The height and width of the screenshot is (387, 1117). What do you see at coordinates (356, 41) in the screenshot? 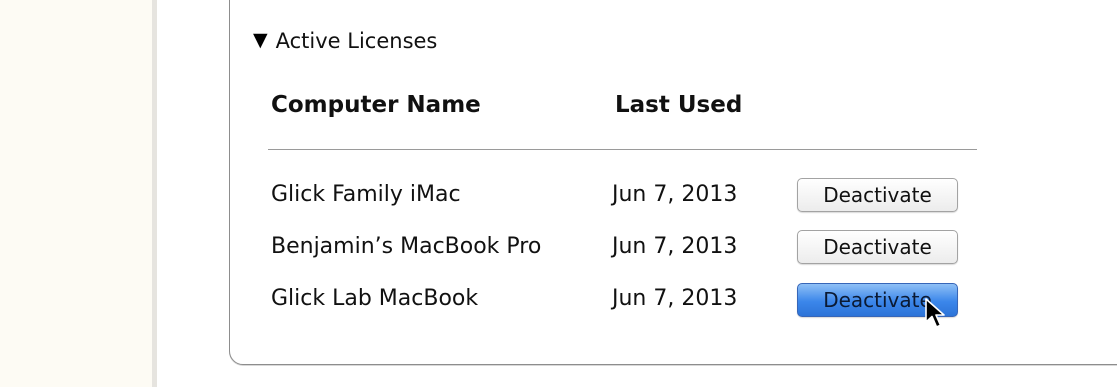
I see `section-title: Active Licenses` at bounding box center [356, 41].